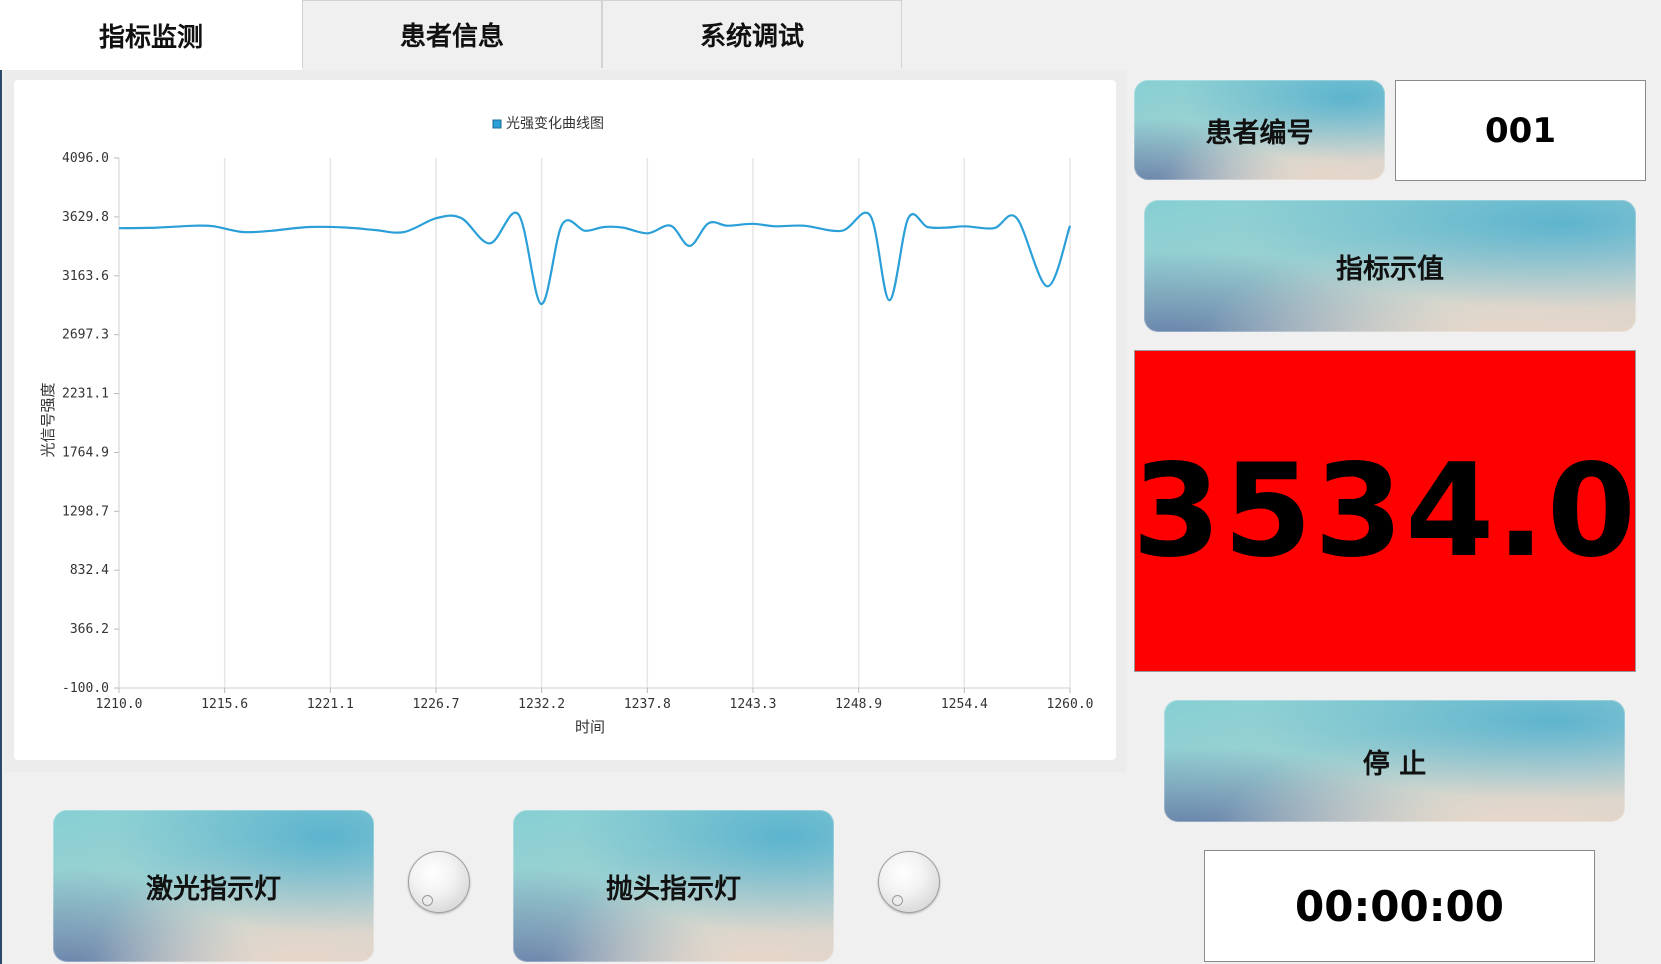  I want to click on x-tick-label: 1210.0, so click(119, 704).